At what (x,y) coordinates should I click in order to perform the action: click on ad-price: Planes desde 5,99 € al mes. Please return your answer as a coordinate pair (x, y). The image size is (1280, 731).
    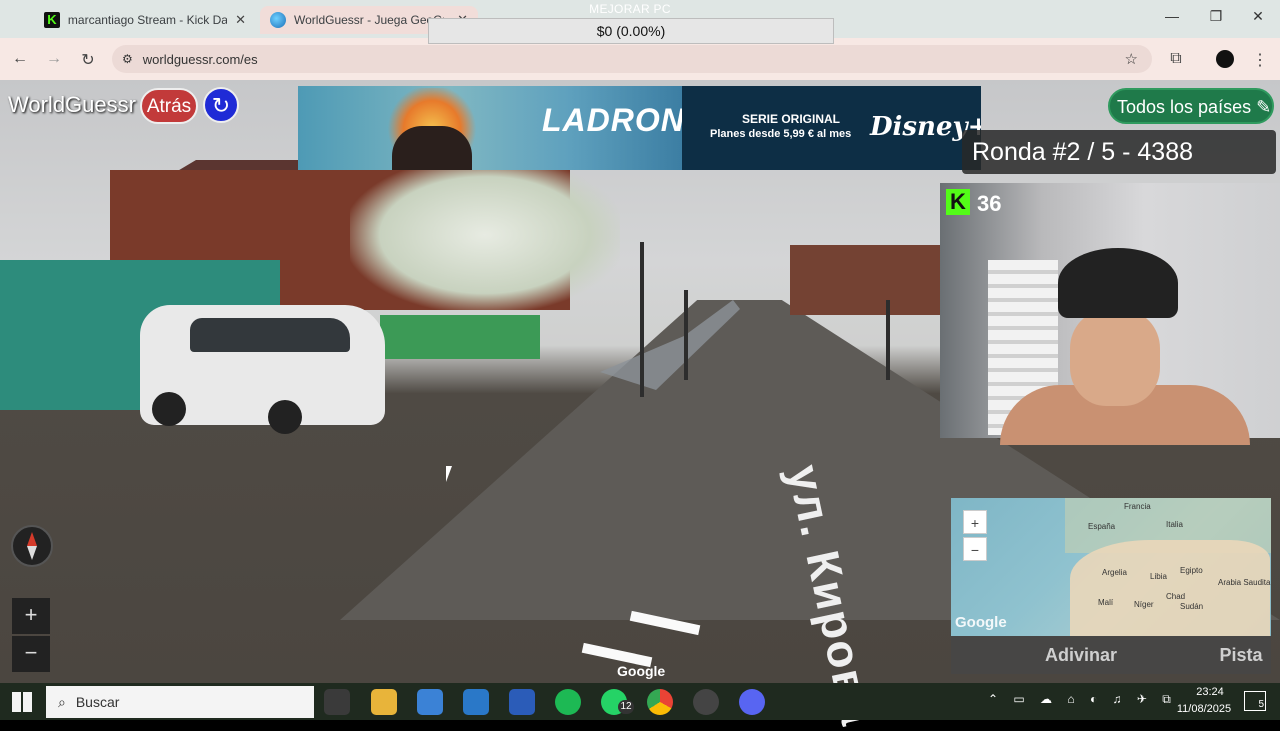
    Looking at the image, I should click on (781, 134).